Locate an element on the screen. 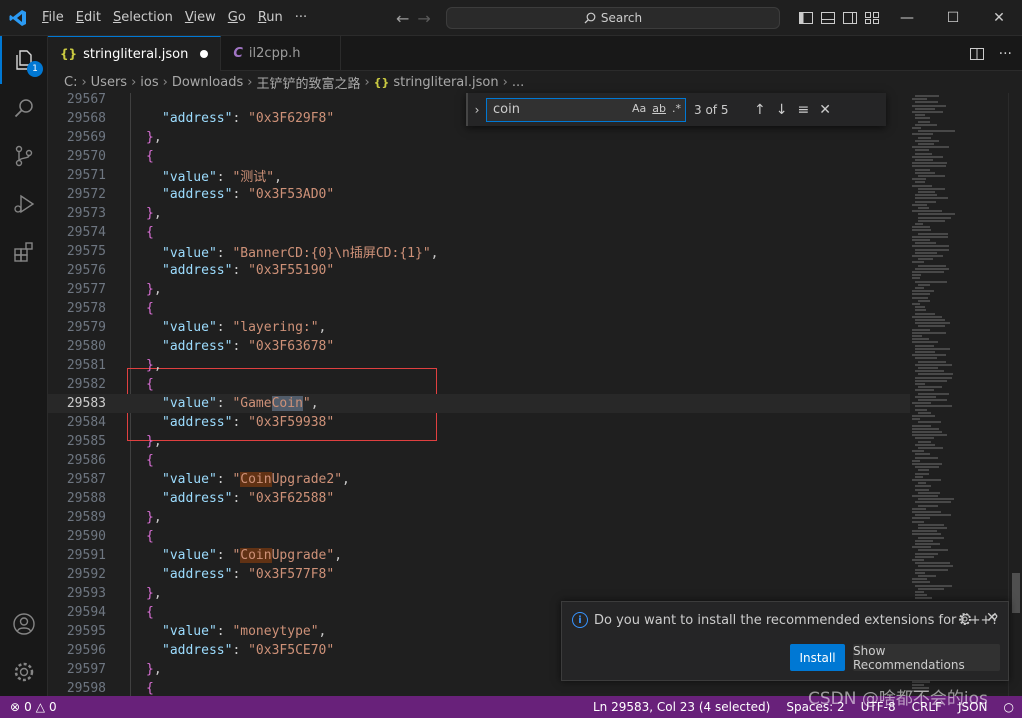 The image size is (1022, 718). match-case-toggle: Aa is located at coordinates (639, 108).